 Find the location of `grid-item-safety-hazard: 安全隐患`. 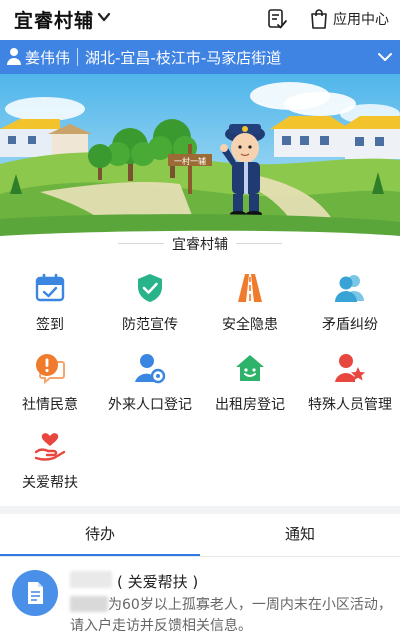

grid-item-safety-hazard: 安全隐患 is located at coordinates (250, 307).